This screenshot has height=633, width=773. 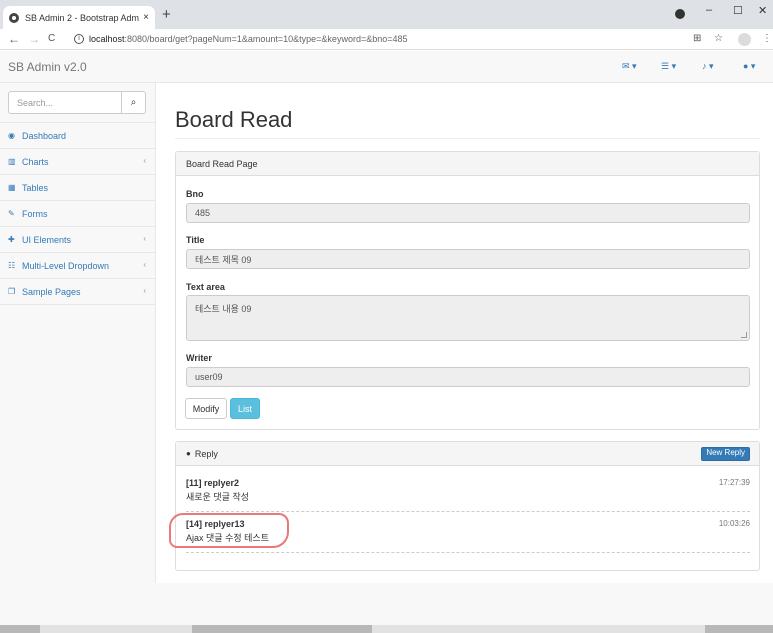 What do you see at coordinates (65, 102) in the screenshot?
I see `search-input` at bounding box center [65, 102].